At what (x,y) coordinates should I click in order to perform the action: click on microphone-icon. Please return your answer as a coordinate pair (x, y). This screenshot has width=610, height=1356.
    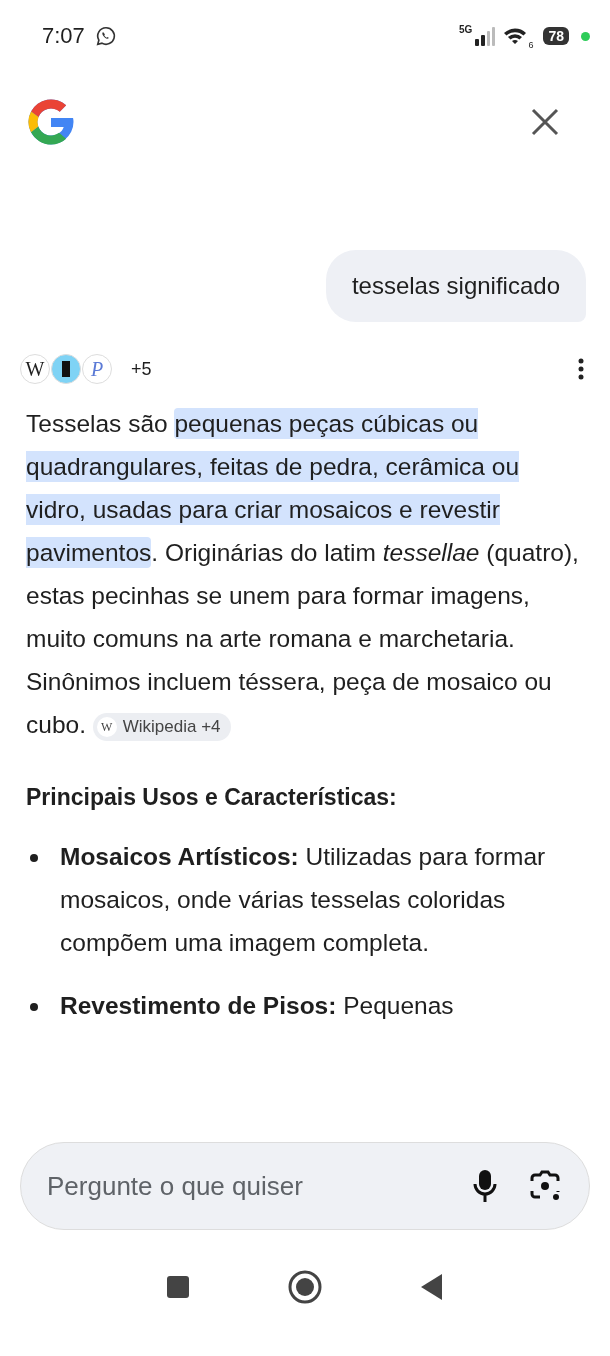
    Looking at the image, I should click on (485, 1186).